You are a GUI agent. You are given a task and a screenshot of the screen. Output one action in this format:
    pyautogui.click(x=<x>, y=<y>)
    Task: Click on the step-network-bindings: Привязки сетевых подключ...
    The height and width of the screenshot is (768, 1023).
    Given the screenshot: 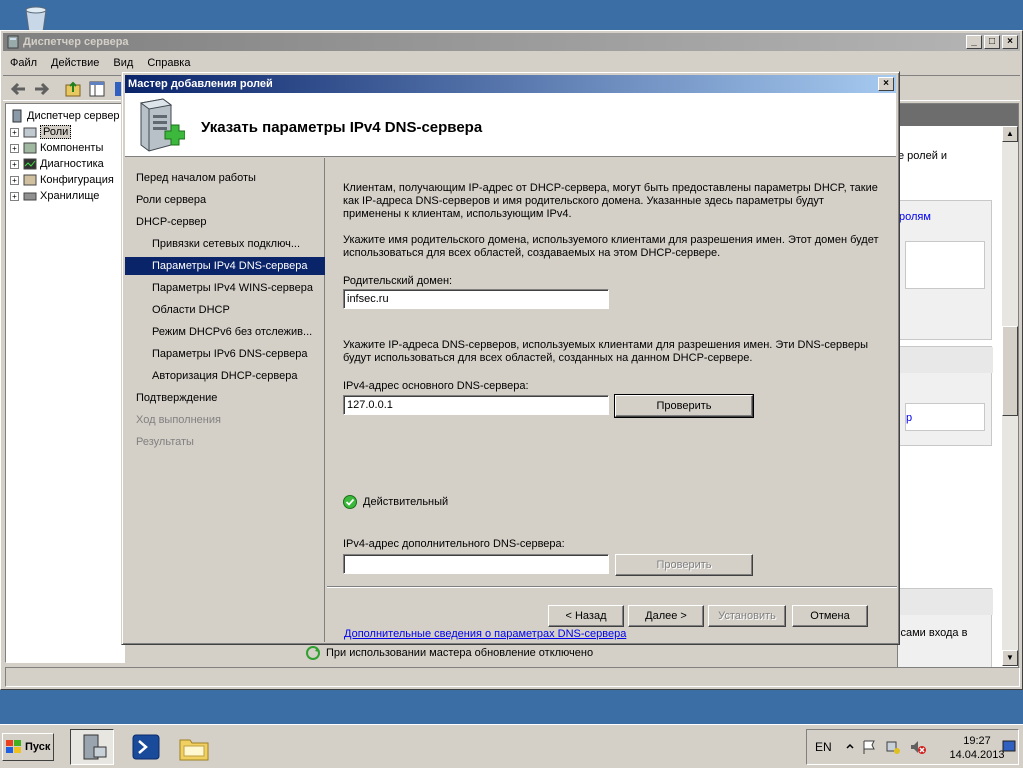 What is the action you would take?
    pyautogui.click(x=225, y=244)
    